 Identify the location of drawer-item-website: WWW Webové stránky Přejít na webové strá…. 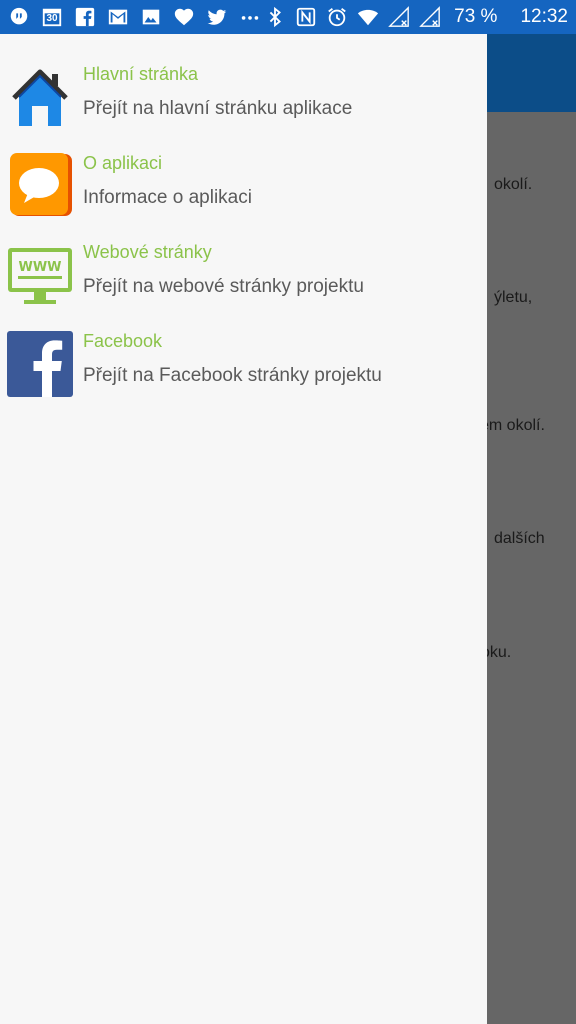
(243, 286).